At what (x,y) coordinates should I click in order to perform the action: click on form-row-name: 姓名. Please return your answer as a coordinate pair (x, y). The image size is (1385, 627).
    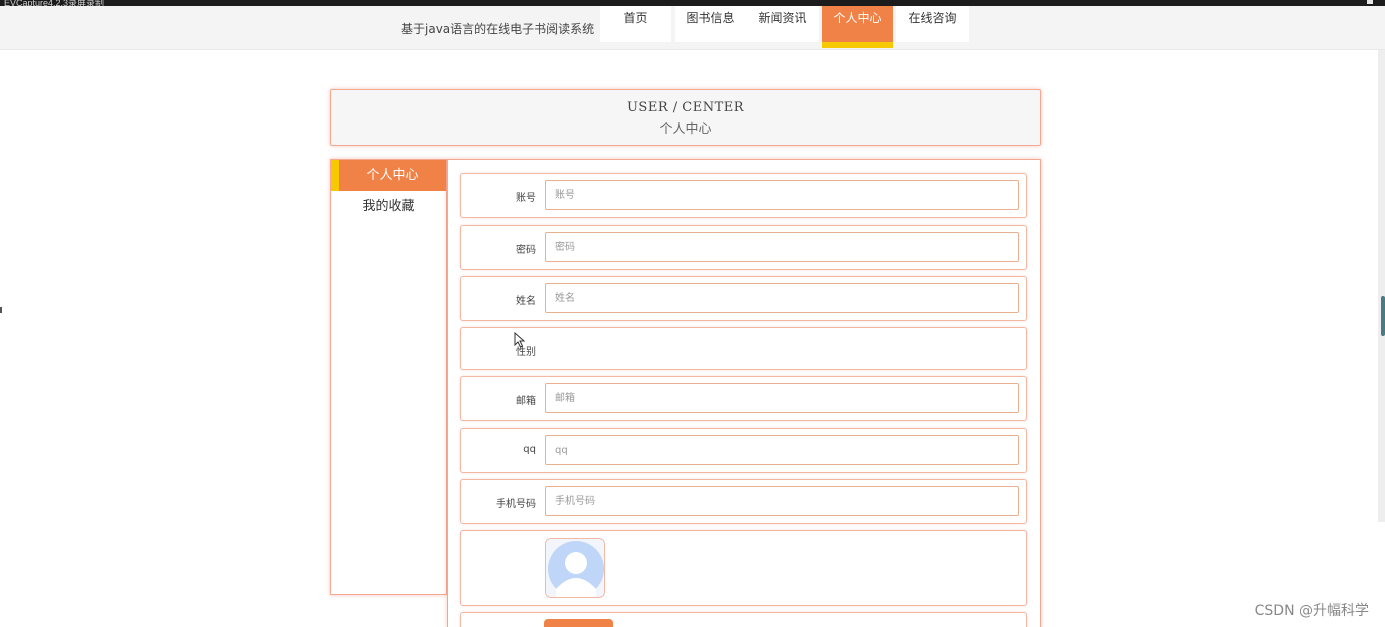
    Looking at the image, I should click on (743, 298).